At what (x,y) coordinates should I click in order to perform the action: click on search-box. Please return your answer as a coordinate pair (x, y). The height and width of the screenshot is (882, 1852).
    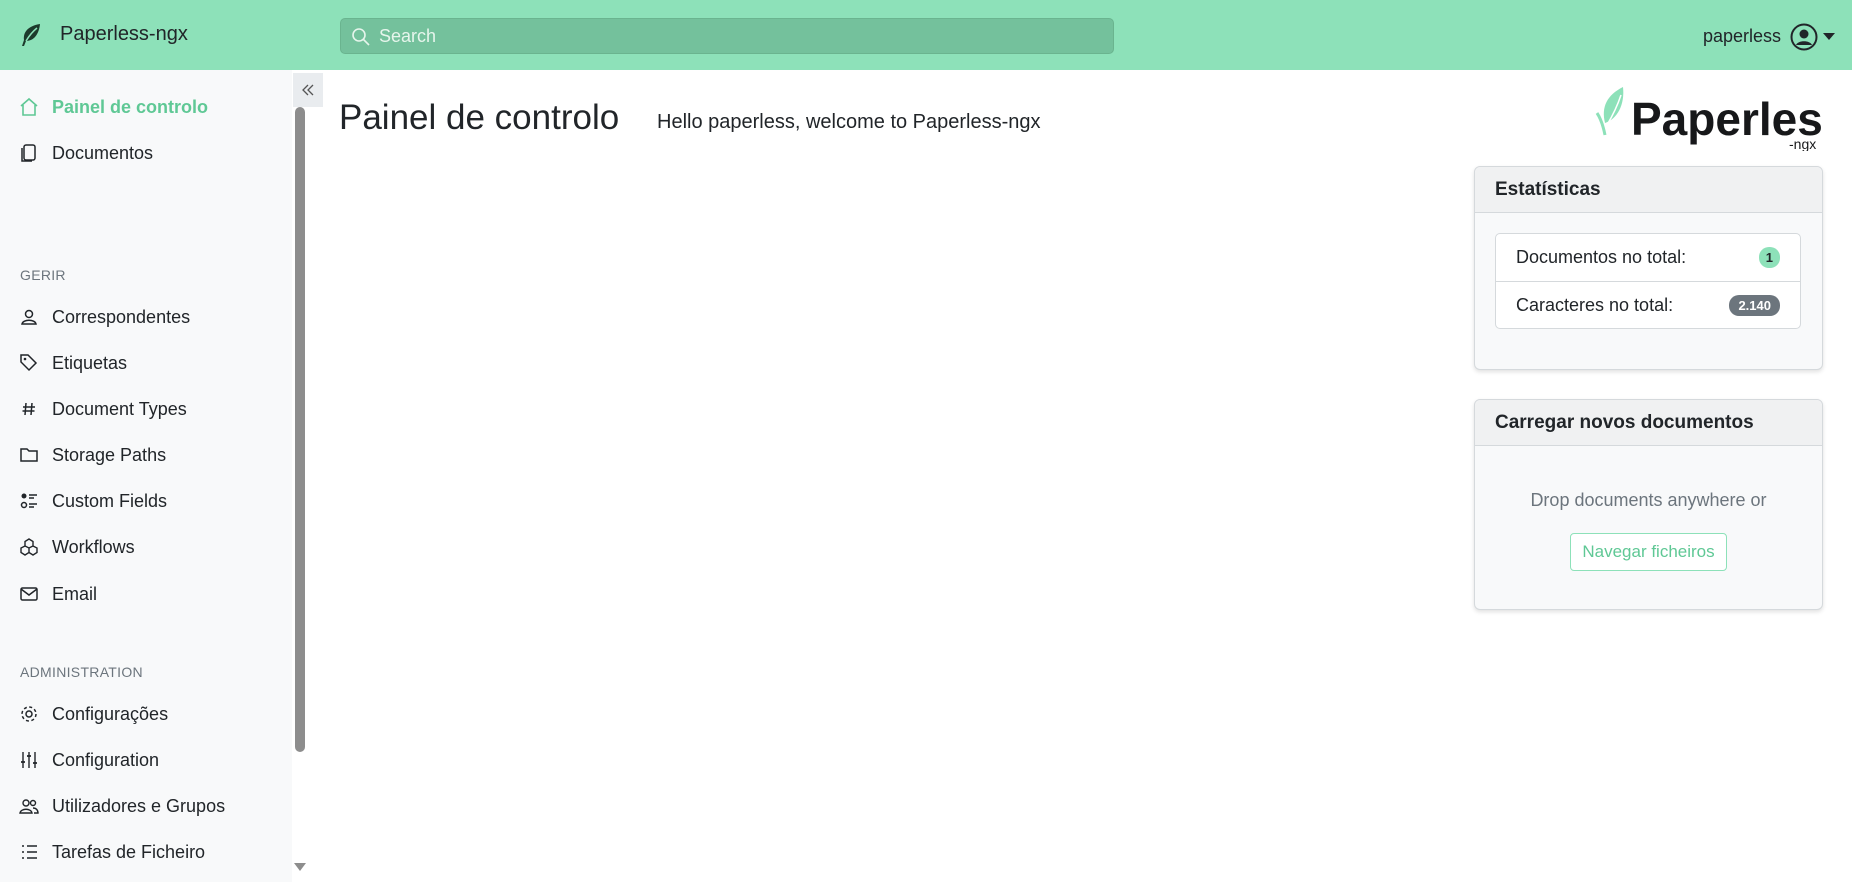
    Looking at the image, I should click on (727, 36).